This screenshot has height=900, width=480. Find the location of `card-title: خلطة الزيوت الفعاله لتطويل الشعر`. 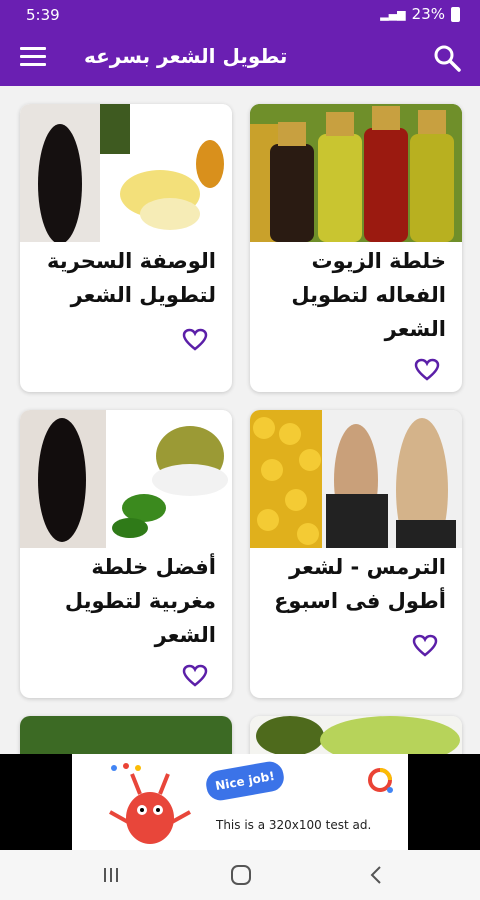

card-title: خلطة الزيوت الفعاله لتطويل الشعر is located at coordinates (368, 295).